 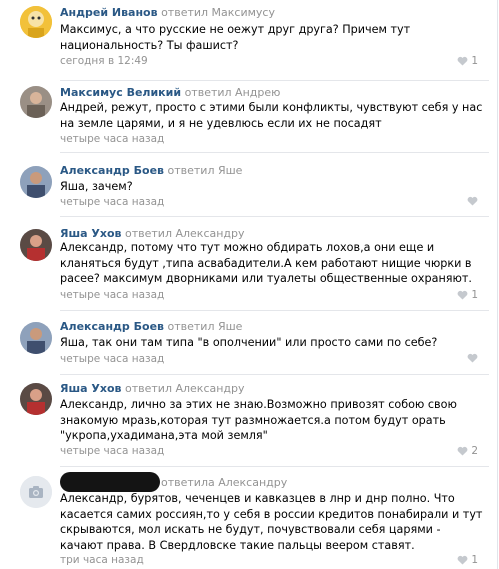 What do you see at coordinates (96, 186) in the screenshot?
I see `comment-text: Яша, зачем?` at bounding box center [96, 186].